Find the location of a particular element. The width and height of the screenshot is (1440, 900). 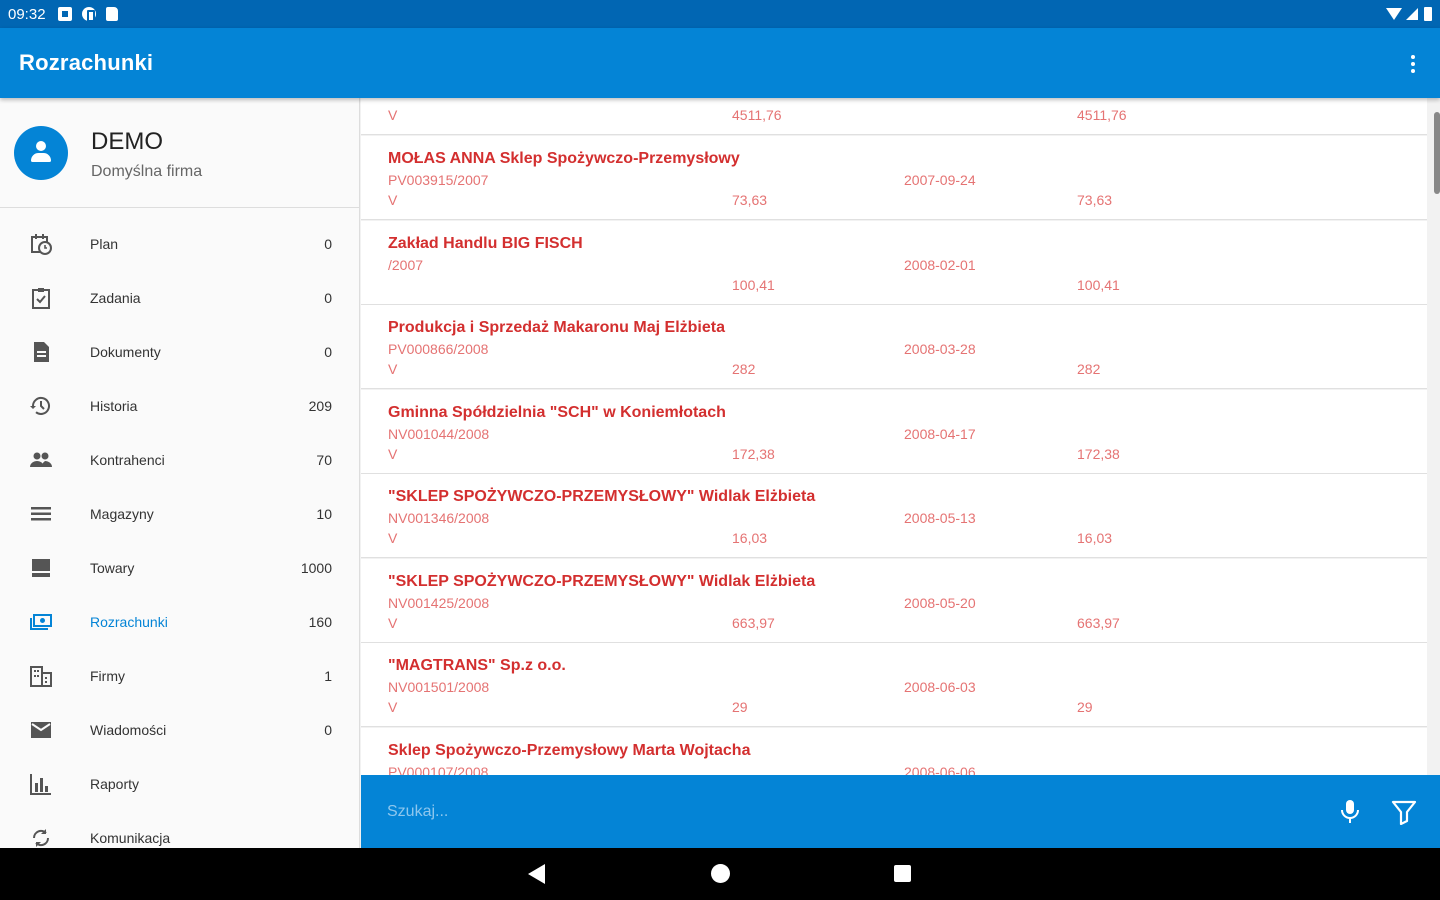

microphone-icon is located at coordinates (1350, 812).